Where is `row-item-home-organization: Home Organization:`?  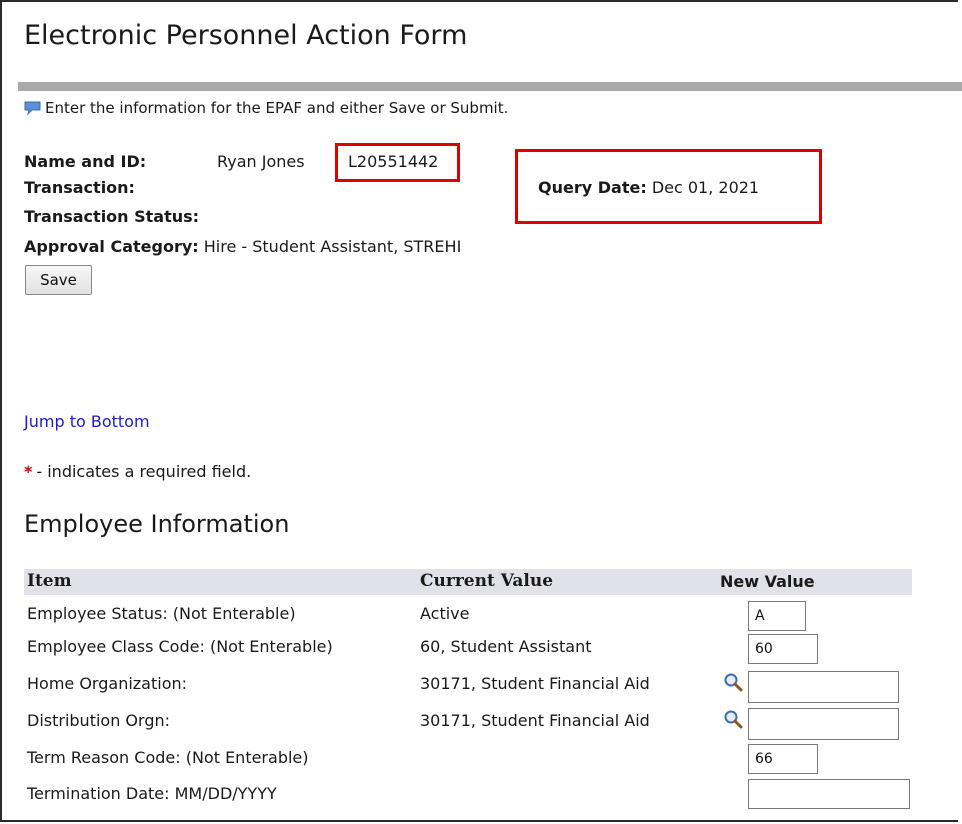 row-item-home-organization: Home Organization: is located at coordinates (107, 683).